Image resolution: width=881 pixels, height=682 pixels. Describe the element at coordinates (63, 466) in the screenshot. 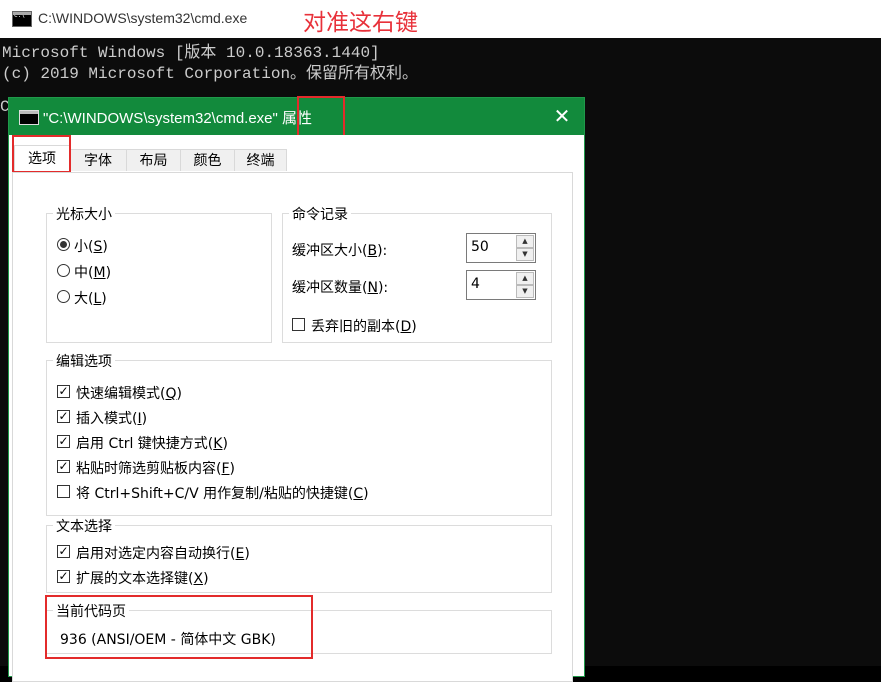

I see `filter-clipboard-checkbox: ✓` at that location.